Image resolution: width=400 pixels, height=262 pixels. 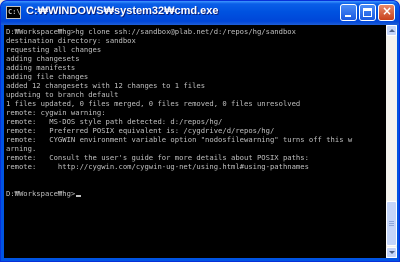 What do you see at coordinates (43, 58) in the screenshot?
I see `console-line: adding changesets` at bounding box center [43, 58].